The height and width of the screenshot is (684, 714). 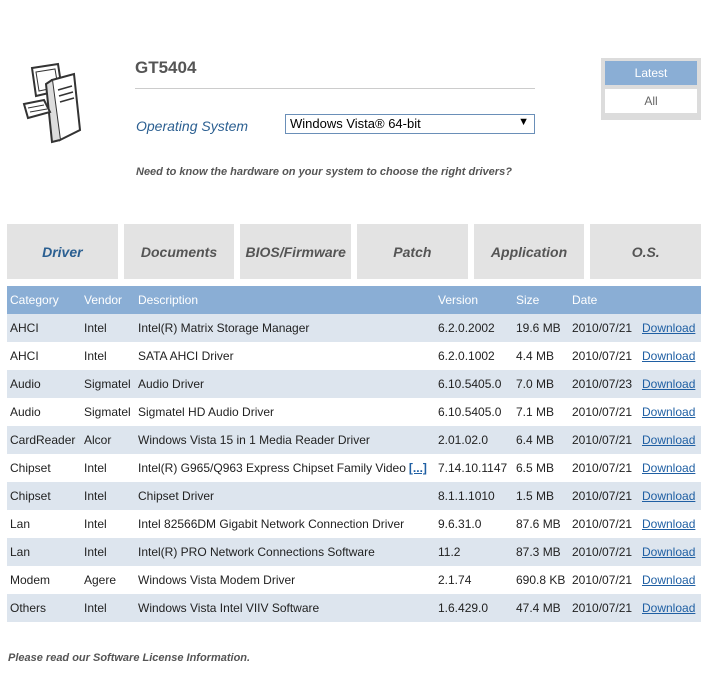 What do you see at coordinates (52, 103) in the screenshot?
I see `desktop-computer-icon` at bounding box center [52, 103].